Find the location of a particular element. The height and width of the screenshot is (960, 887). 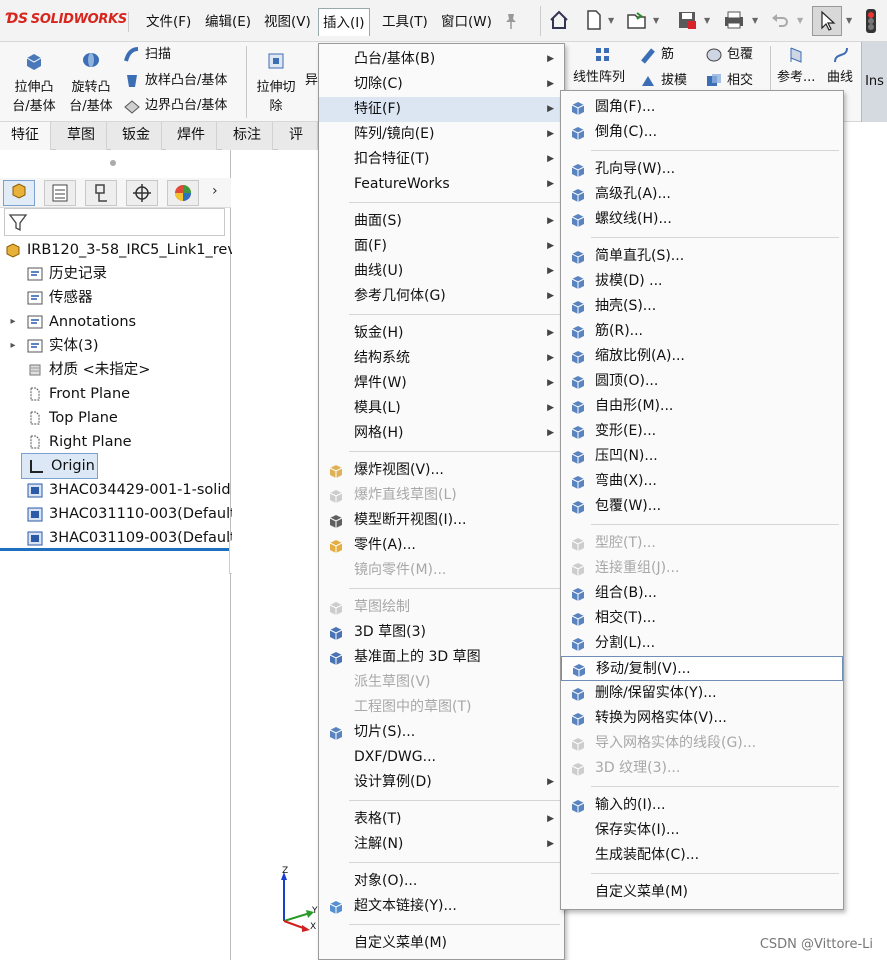

tree-item: Right Plane is located at coordinates (69, 442).